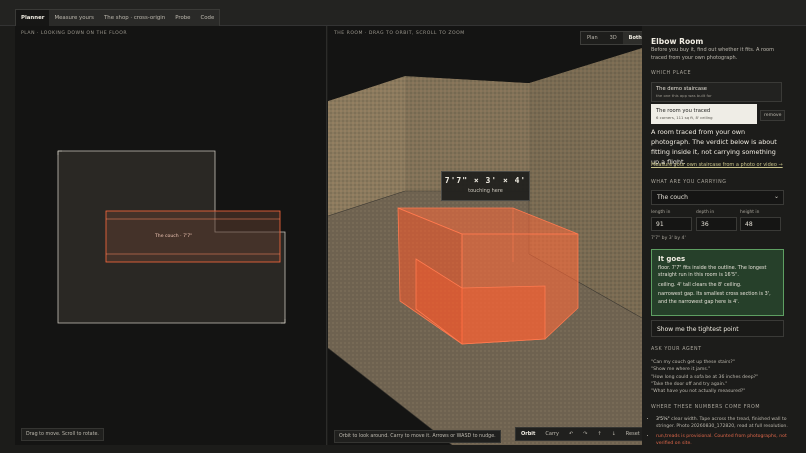 The image size is (806, 453). What do you see at coordinates (661, 212) in the screenshot?
I see `length-label: length in` at bounding box center [661, 212].